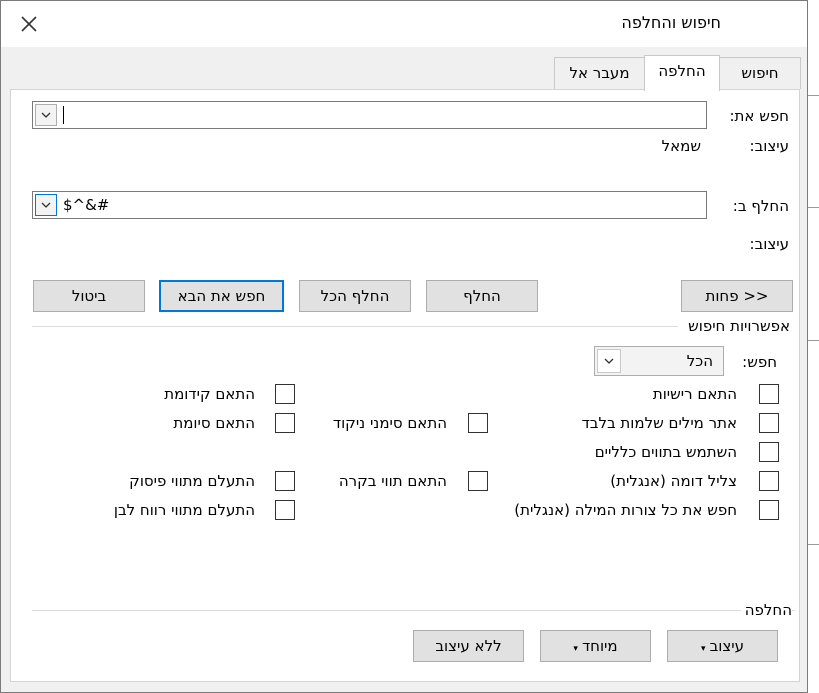  Describe the element at coordinates (389, 423) in the screenshot. I see `match-diacritics-label: התאם סימני ניקוד` at that location.